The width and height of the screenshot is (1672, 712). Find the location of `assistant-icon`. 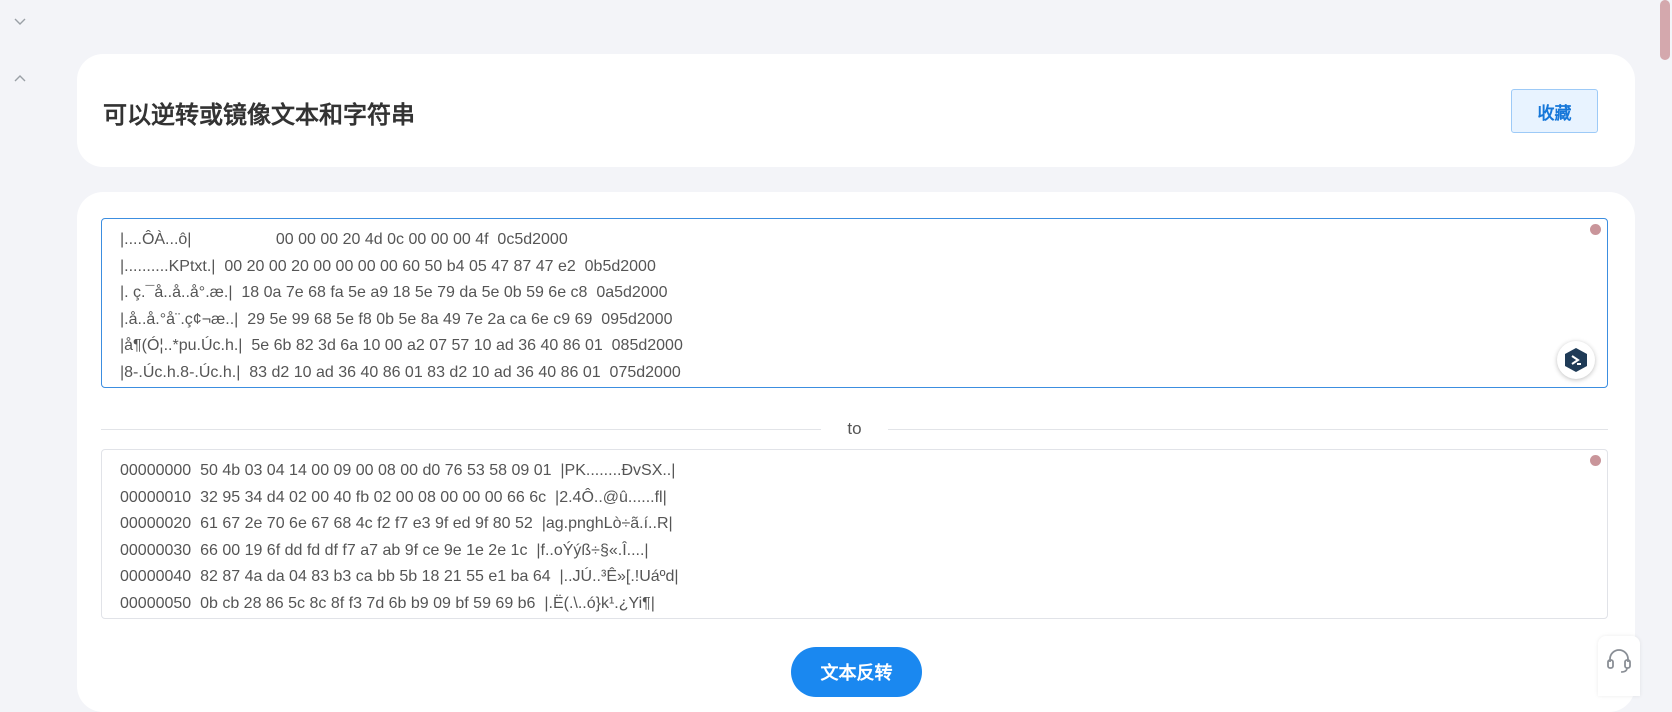

assistant-icon is located at coordinates (1576, 360).